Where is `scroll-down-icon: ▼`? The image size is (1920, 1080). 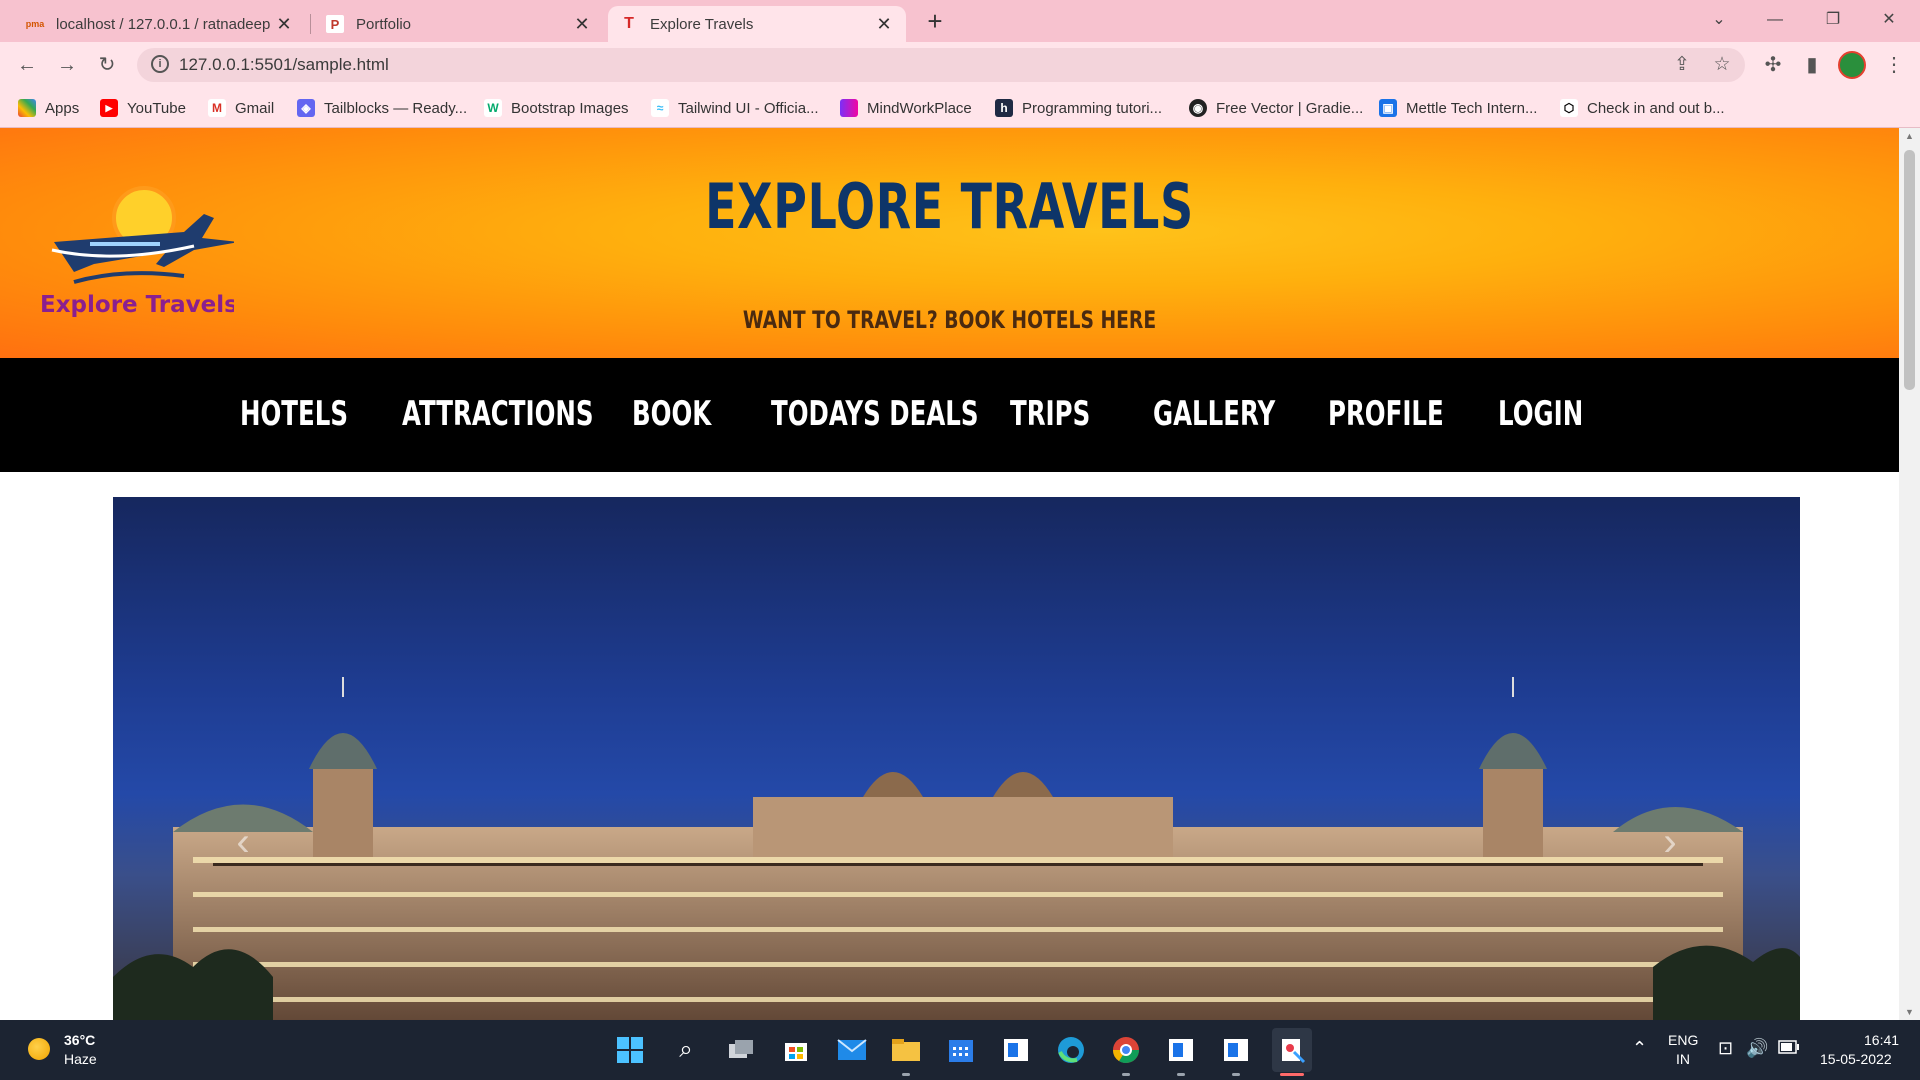 scroll-down-icon: ▼ is located at coordinates (1909, 1012).